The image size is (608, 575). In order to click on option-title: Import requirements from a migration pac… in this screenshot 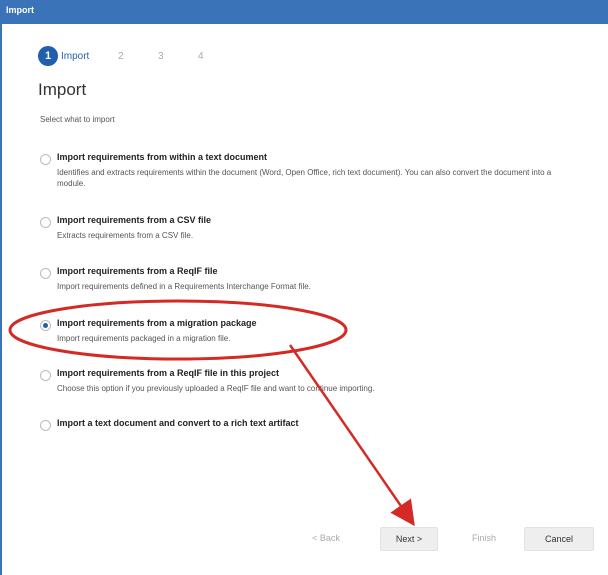, I will do `click(157, 323)`.